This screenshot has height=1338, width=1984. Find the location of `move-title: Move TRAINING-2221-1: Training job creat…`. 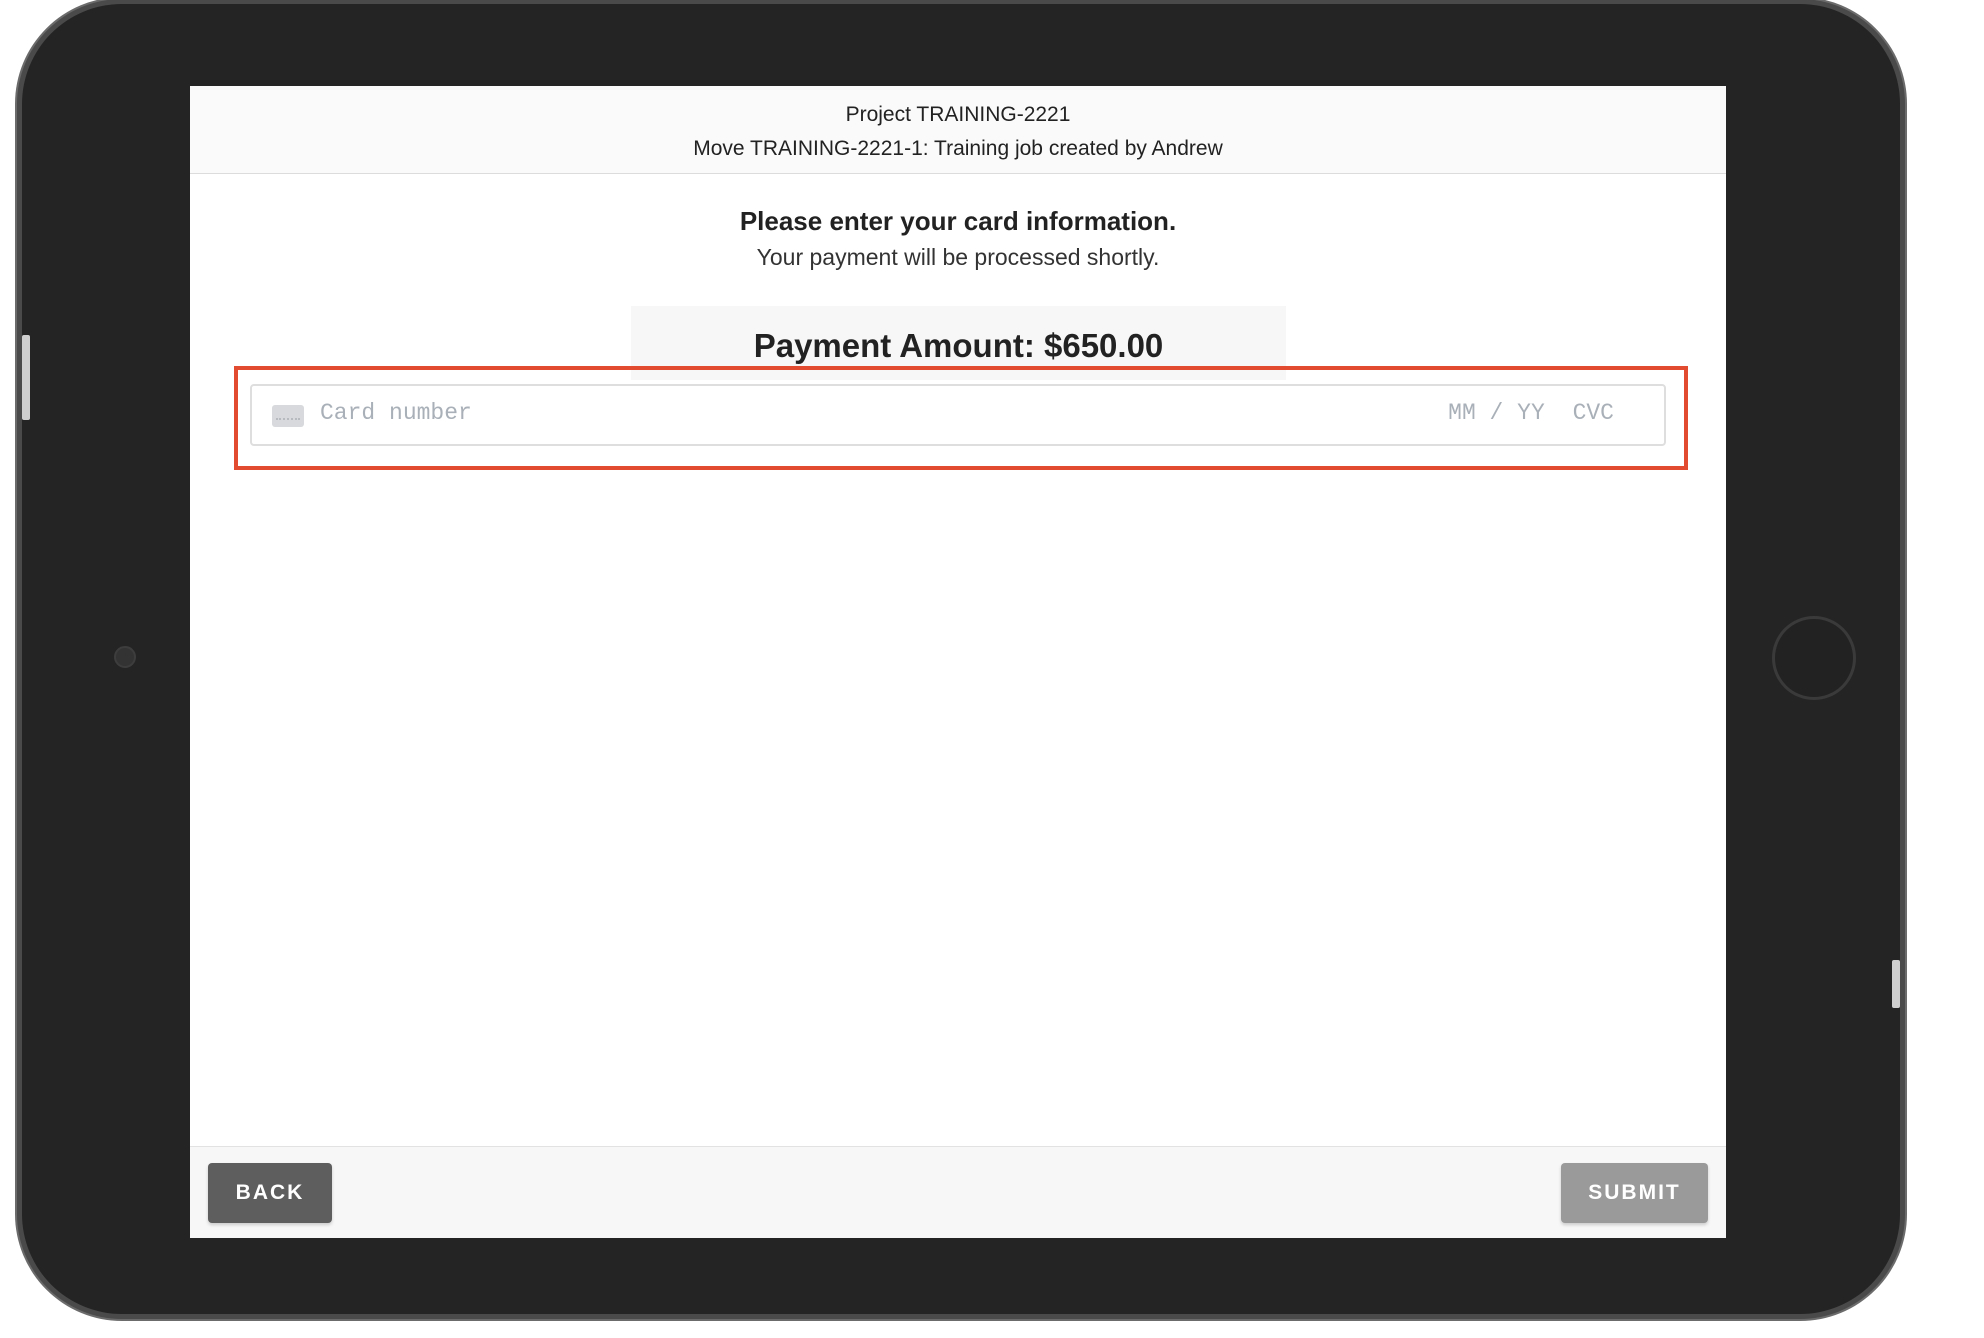

move-title: Move TRAINING-2221-1: Training job creat… is located at coordinates (958, 148).